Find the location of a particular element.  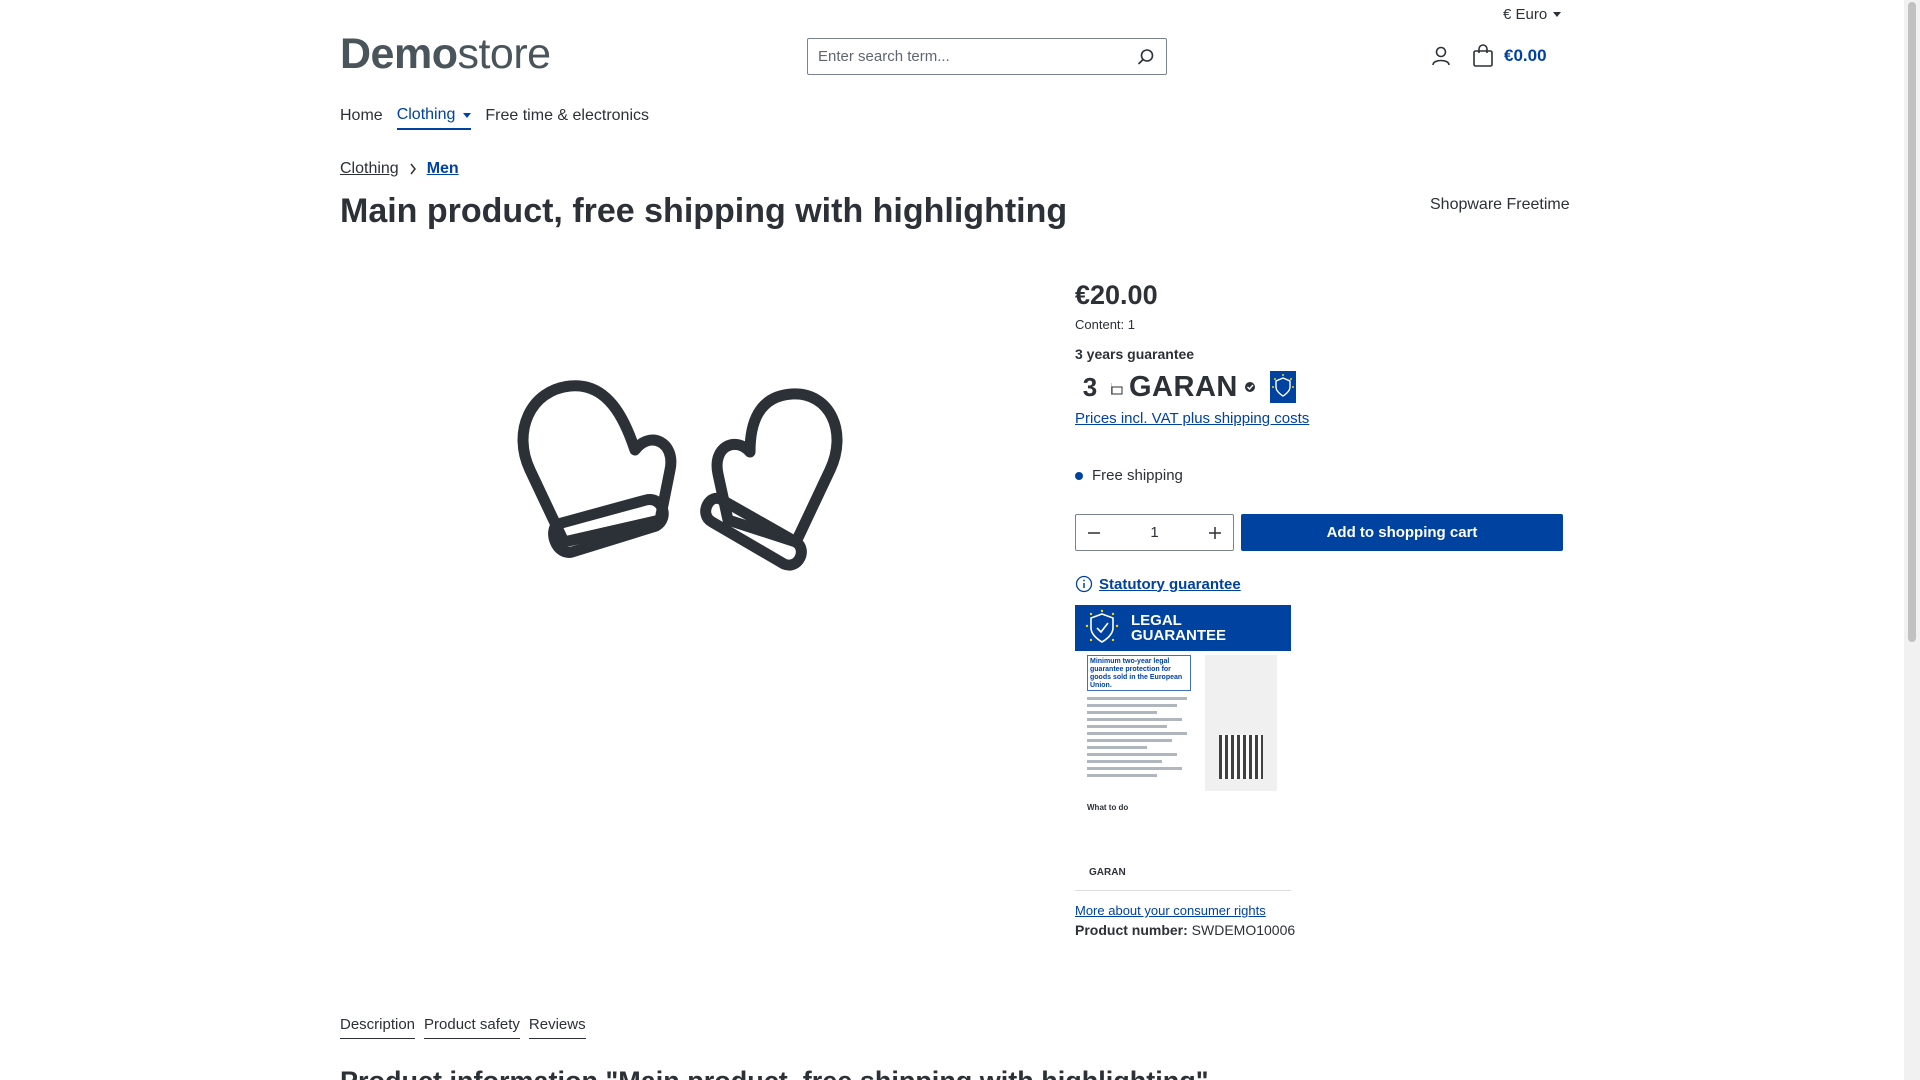

product-detail-tabs: Description Product safety Reviews is located at coordinates (463, 1027).